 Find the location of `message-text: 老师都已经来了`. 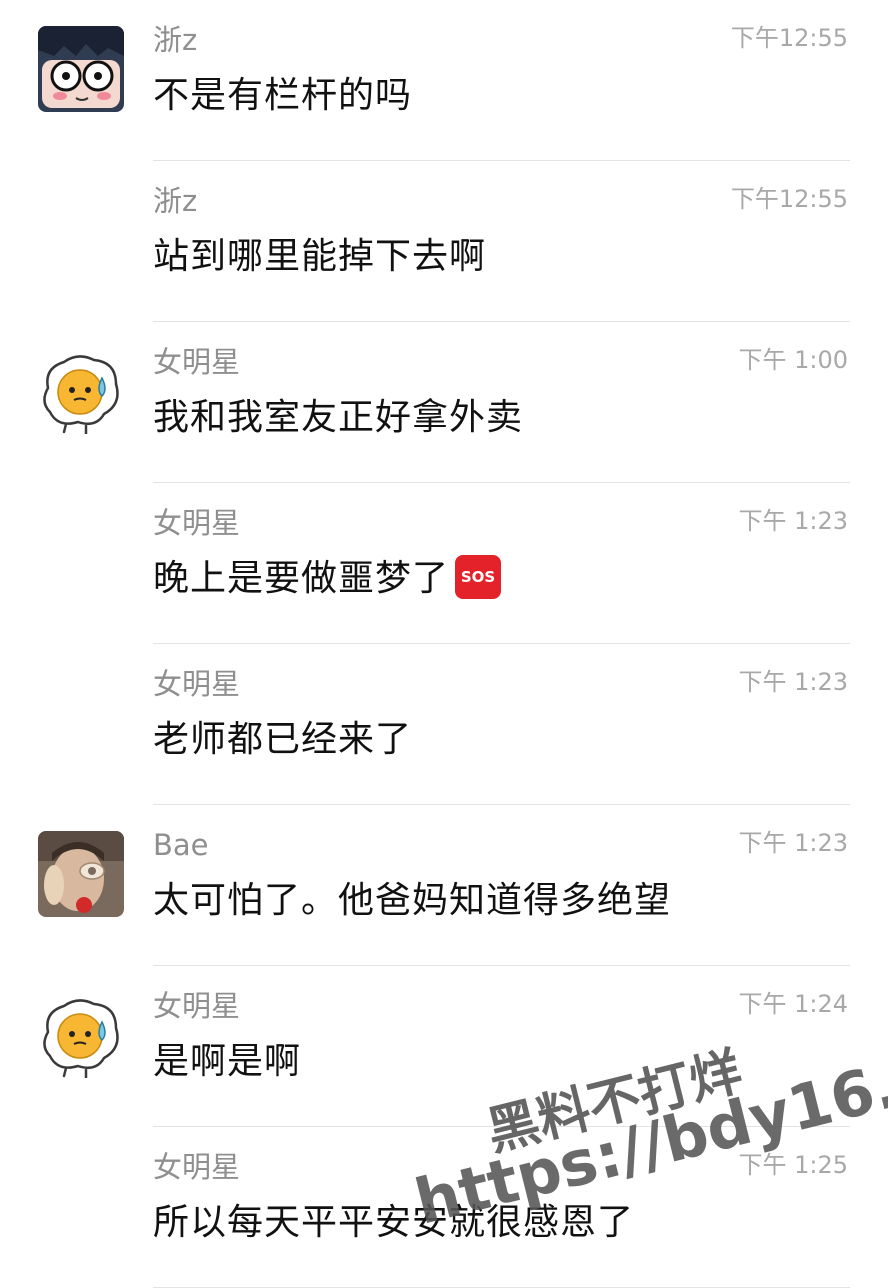

message-text: 老师都已经来了 is located at coordinates (283, 739).